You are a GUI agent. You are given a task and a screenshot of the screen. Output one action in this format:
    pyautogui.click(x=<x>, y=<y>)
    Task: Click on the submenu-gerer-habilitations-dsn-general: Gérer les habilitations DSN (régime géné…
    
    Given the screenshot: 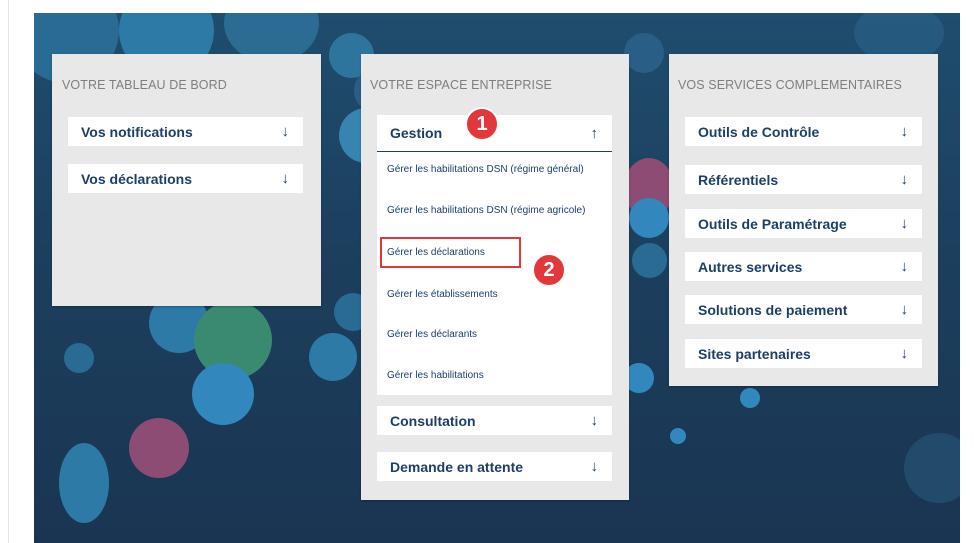 What is the action you would take?
    pyautogui.click(x=487, y=170)
    